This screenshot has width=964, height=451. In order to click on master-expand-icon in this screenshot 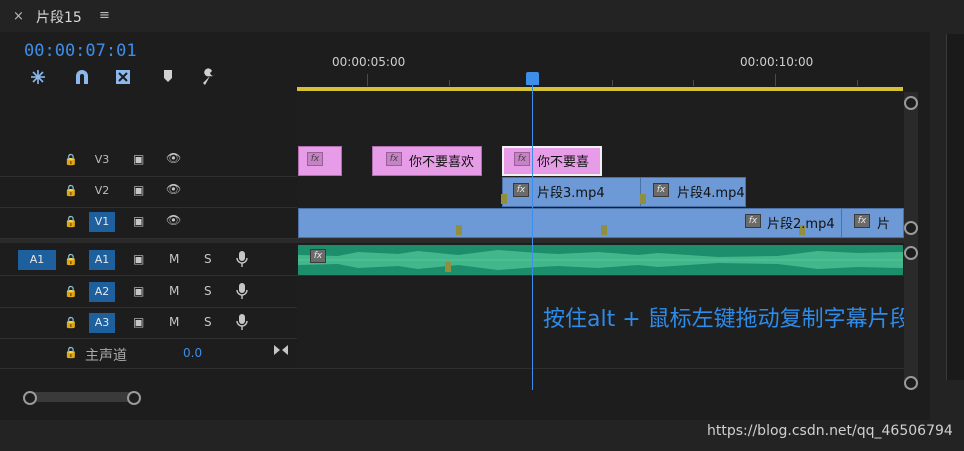, I will do `click(281, 350)`.